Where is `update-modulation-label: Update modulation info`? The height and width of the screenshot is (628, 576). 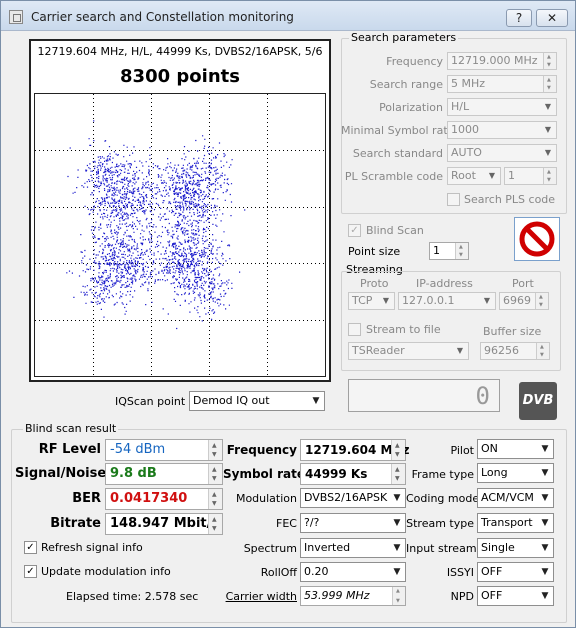 update-modulation-label: Update modulation info is located at coordinates (106, 571).